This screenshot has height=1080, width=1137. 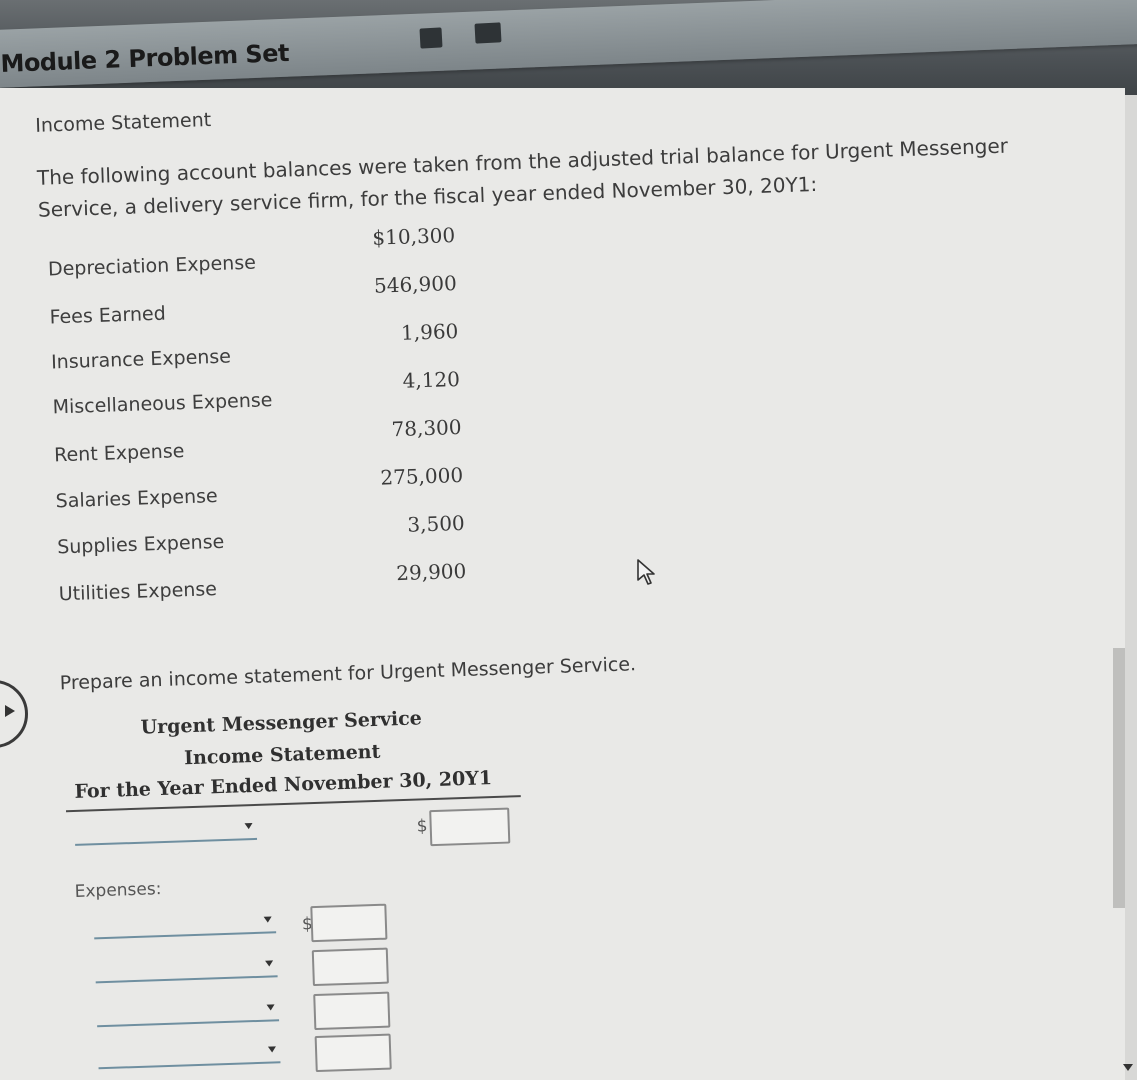 I want to click on expenses-label: Expenses:, so click(x=118, y=890).